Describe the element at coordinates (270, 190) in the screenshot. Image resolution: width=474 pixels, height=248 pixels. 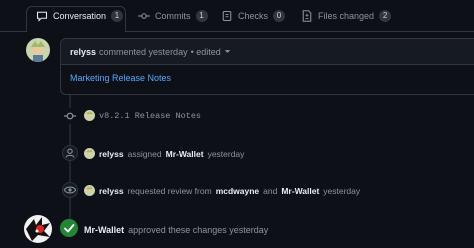
I see `event-conjunction: and` at that location.